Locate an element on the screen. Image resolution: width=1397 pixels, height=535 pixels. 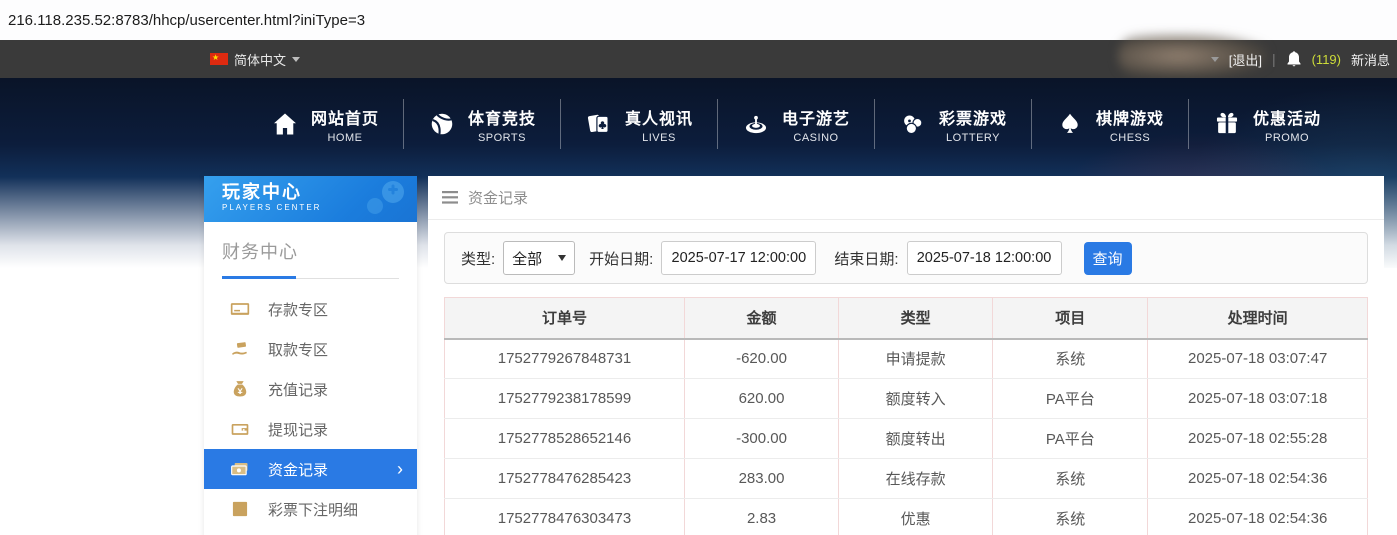
sidebar-item-厅室投注记录: 厅室投注记录 is located at coordinates (310, 532).